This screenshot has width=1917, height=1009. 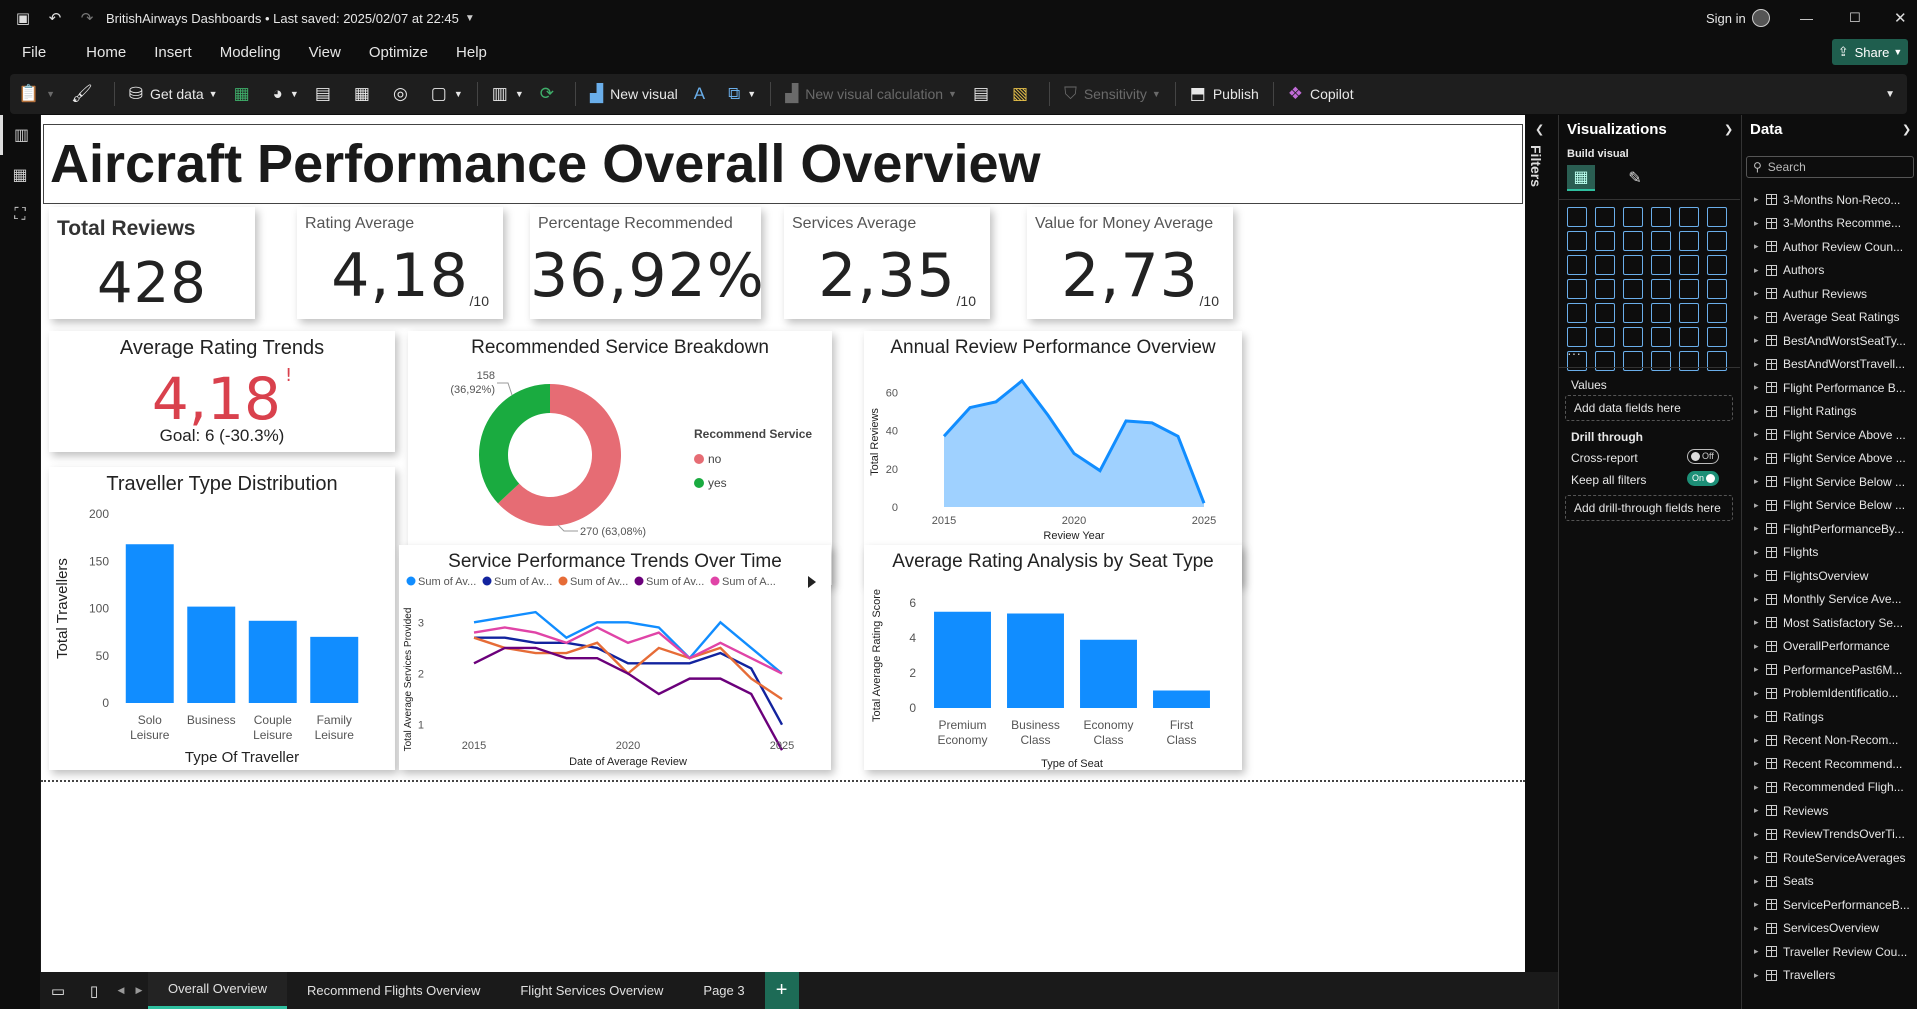 I want to click on sql-button: ▤, so click(x=326, y=94).